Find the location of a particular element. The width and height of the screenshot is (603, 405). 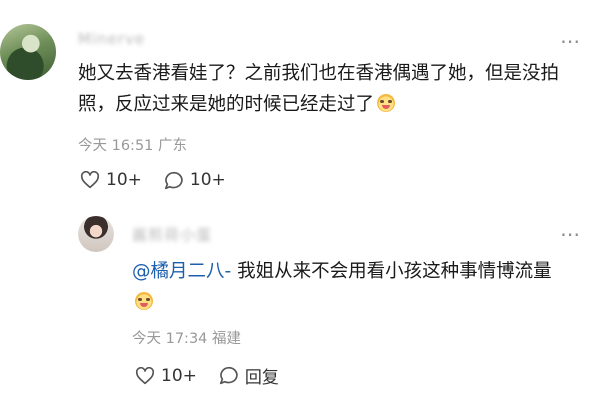

reply-label: 回复 is located at coordinates (261, 378).